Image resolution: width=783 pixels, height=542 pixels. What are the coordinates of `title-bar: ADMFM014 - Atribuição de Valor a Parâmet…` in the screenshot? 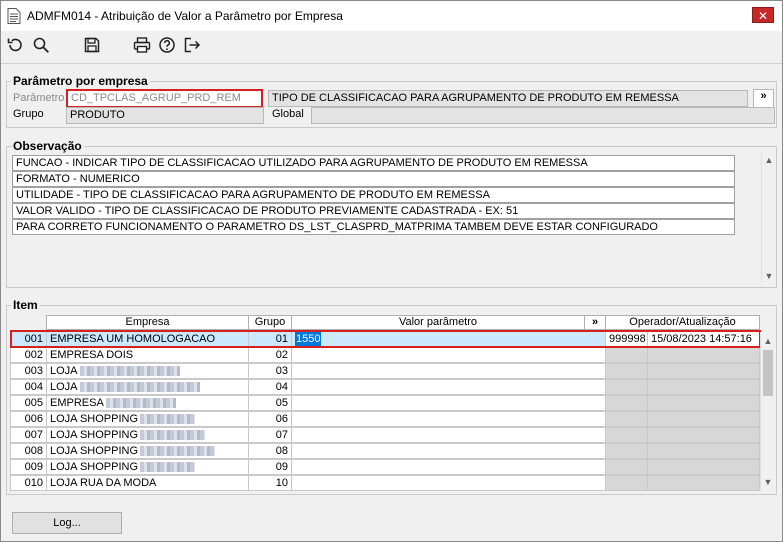 It's located at (391, 16).